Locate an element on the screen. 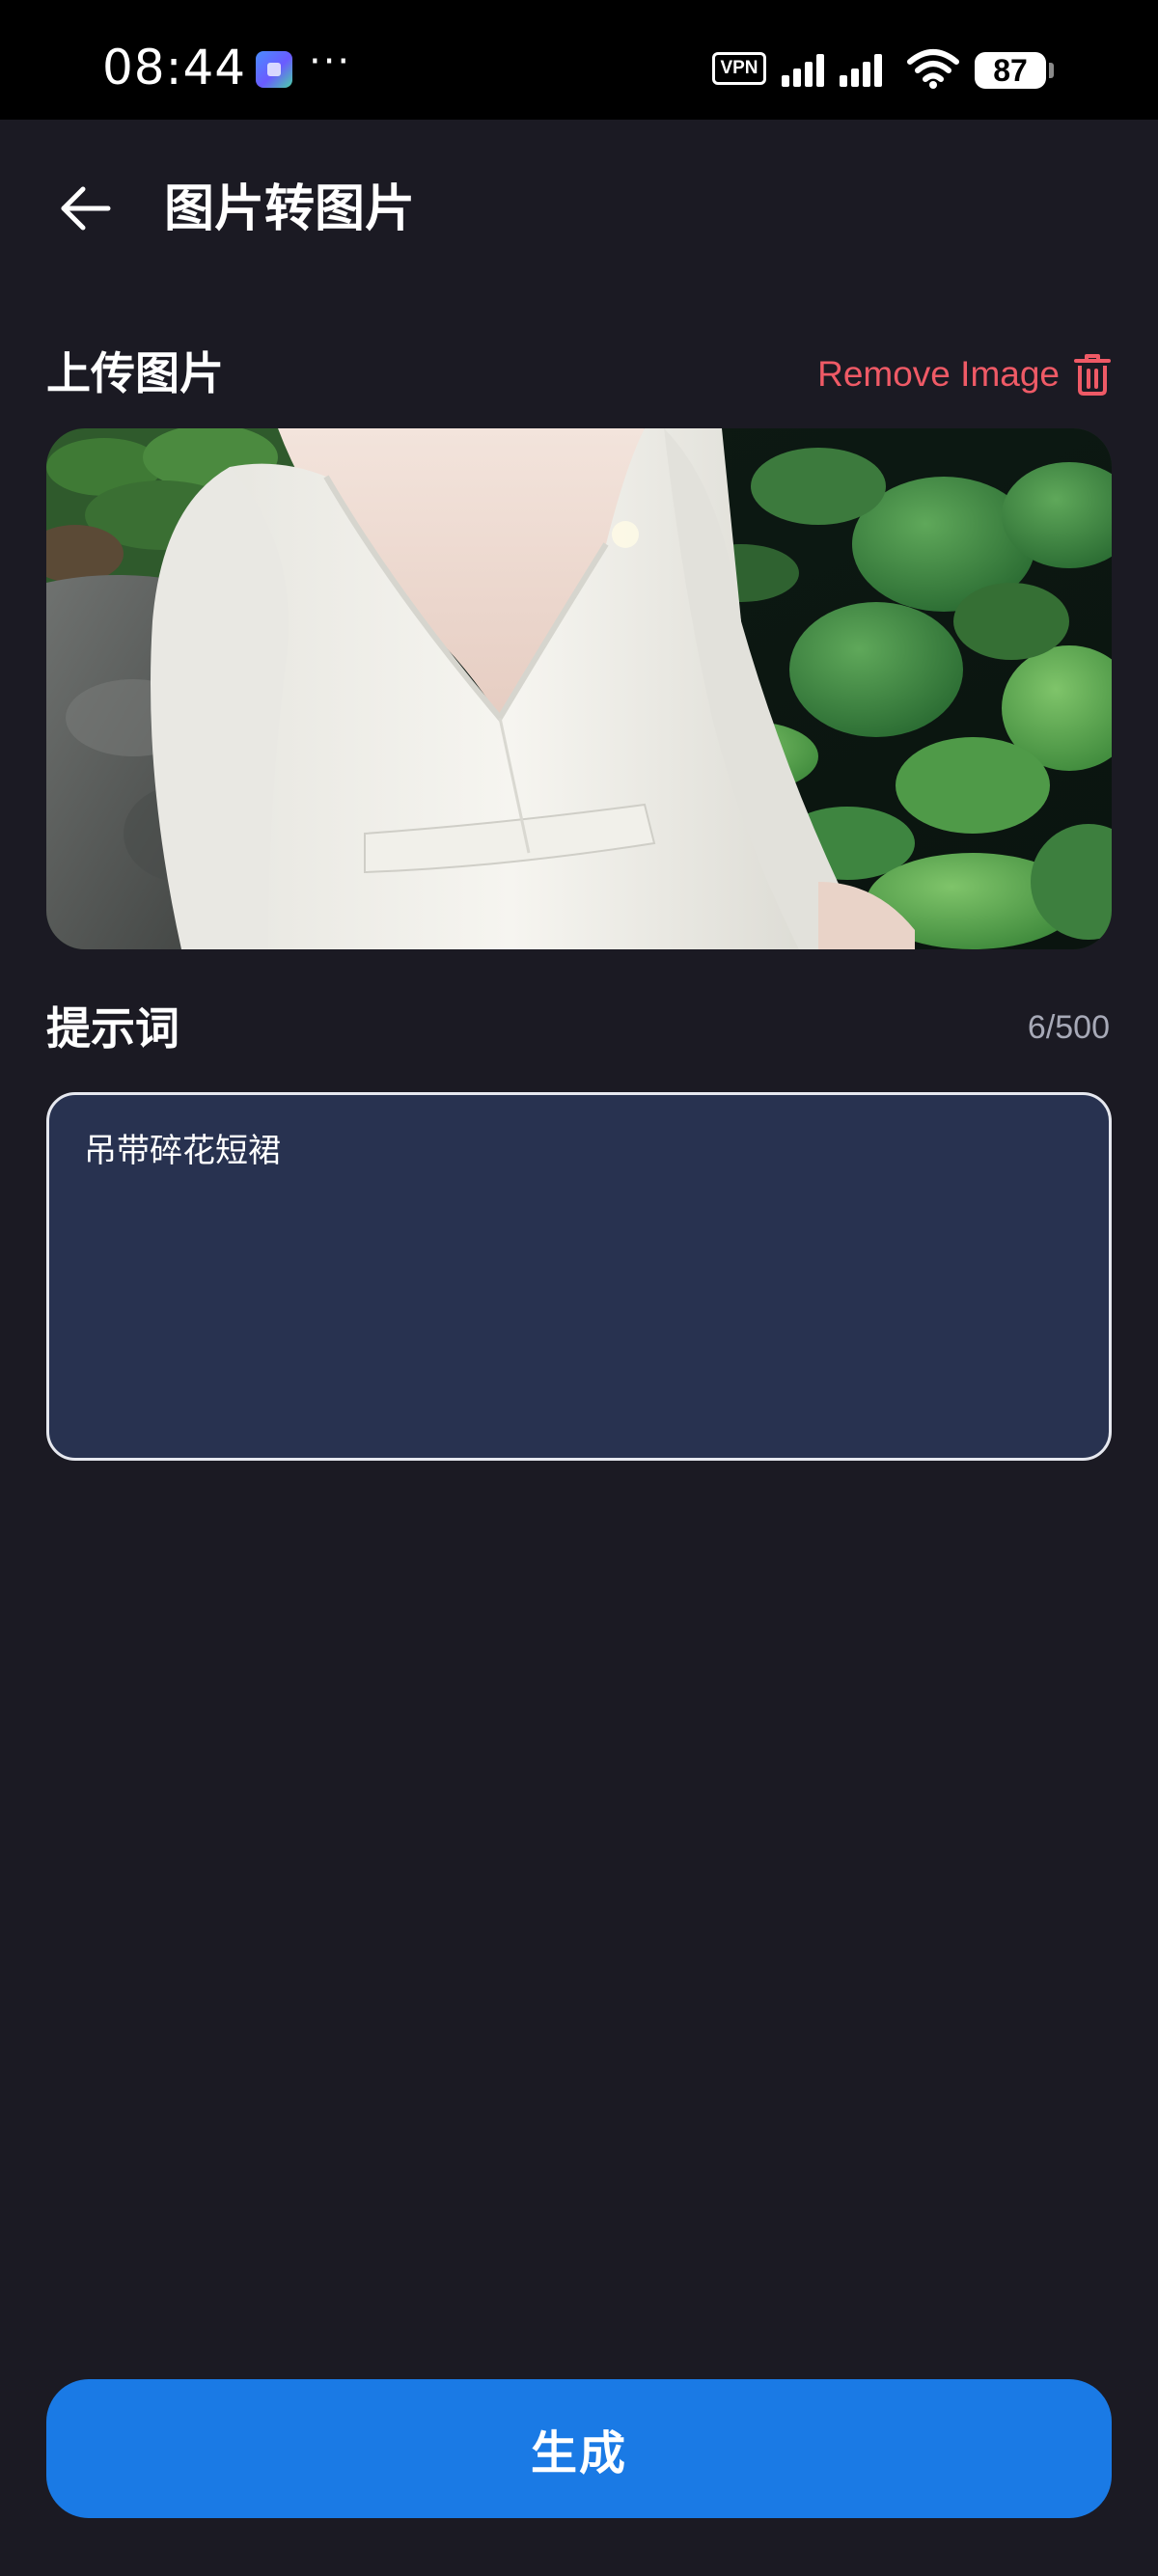  status-time: 08:44 is located at coordinates (174, 68).